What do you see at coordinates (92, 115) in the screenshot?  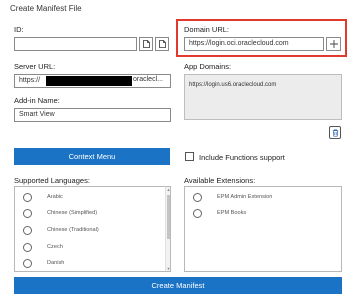 I see `addin-name-input: Smart View` at bounding box center [92, 115].